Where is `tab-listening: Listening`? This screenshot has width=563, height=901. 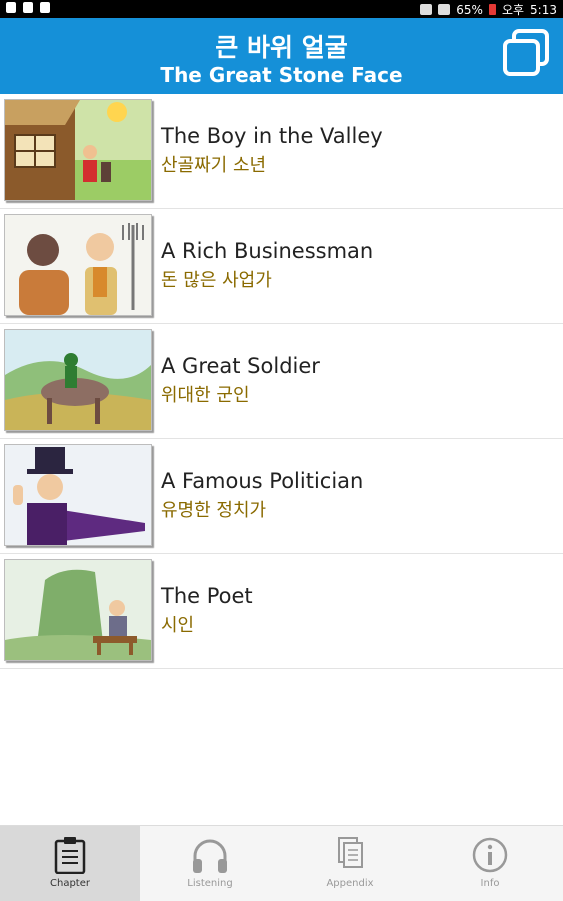
tab-listening: Listening is located at coordinates (210, 863).